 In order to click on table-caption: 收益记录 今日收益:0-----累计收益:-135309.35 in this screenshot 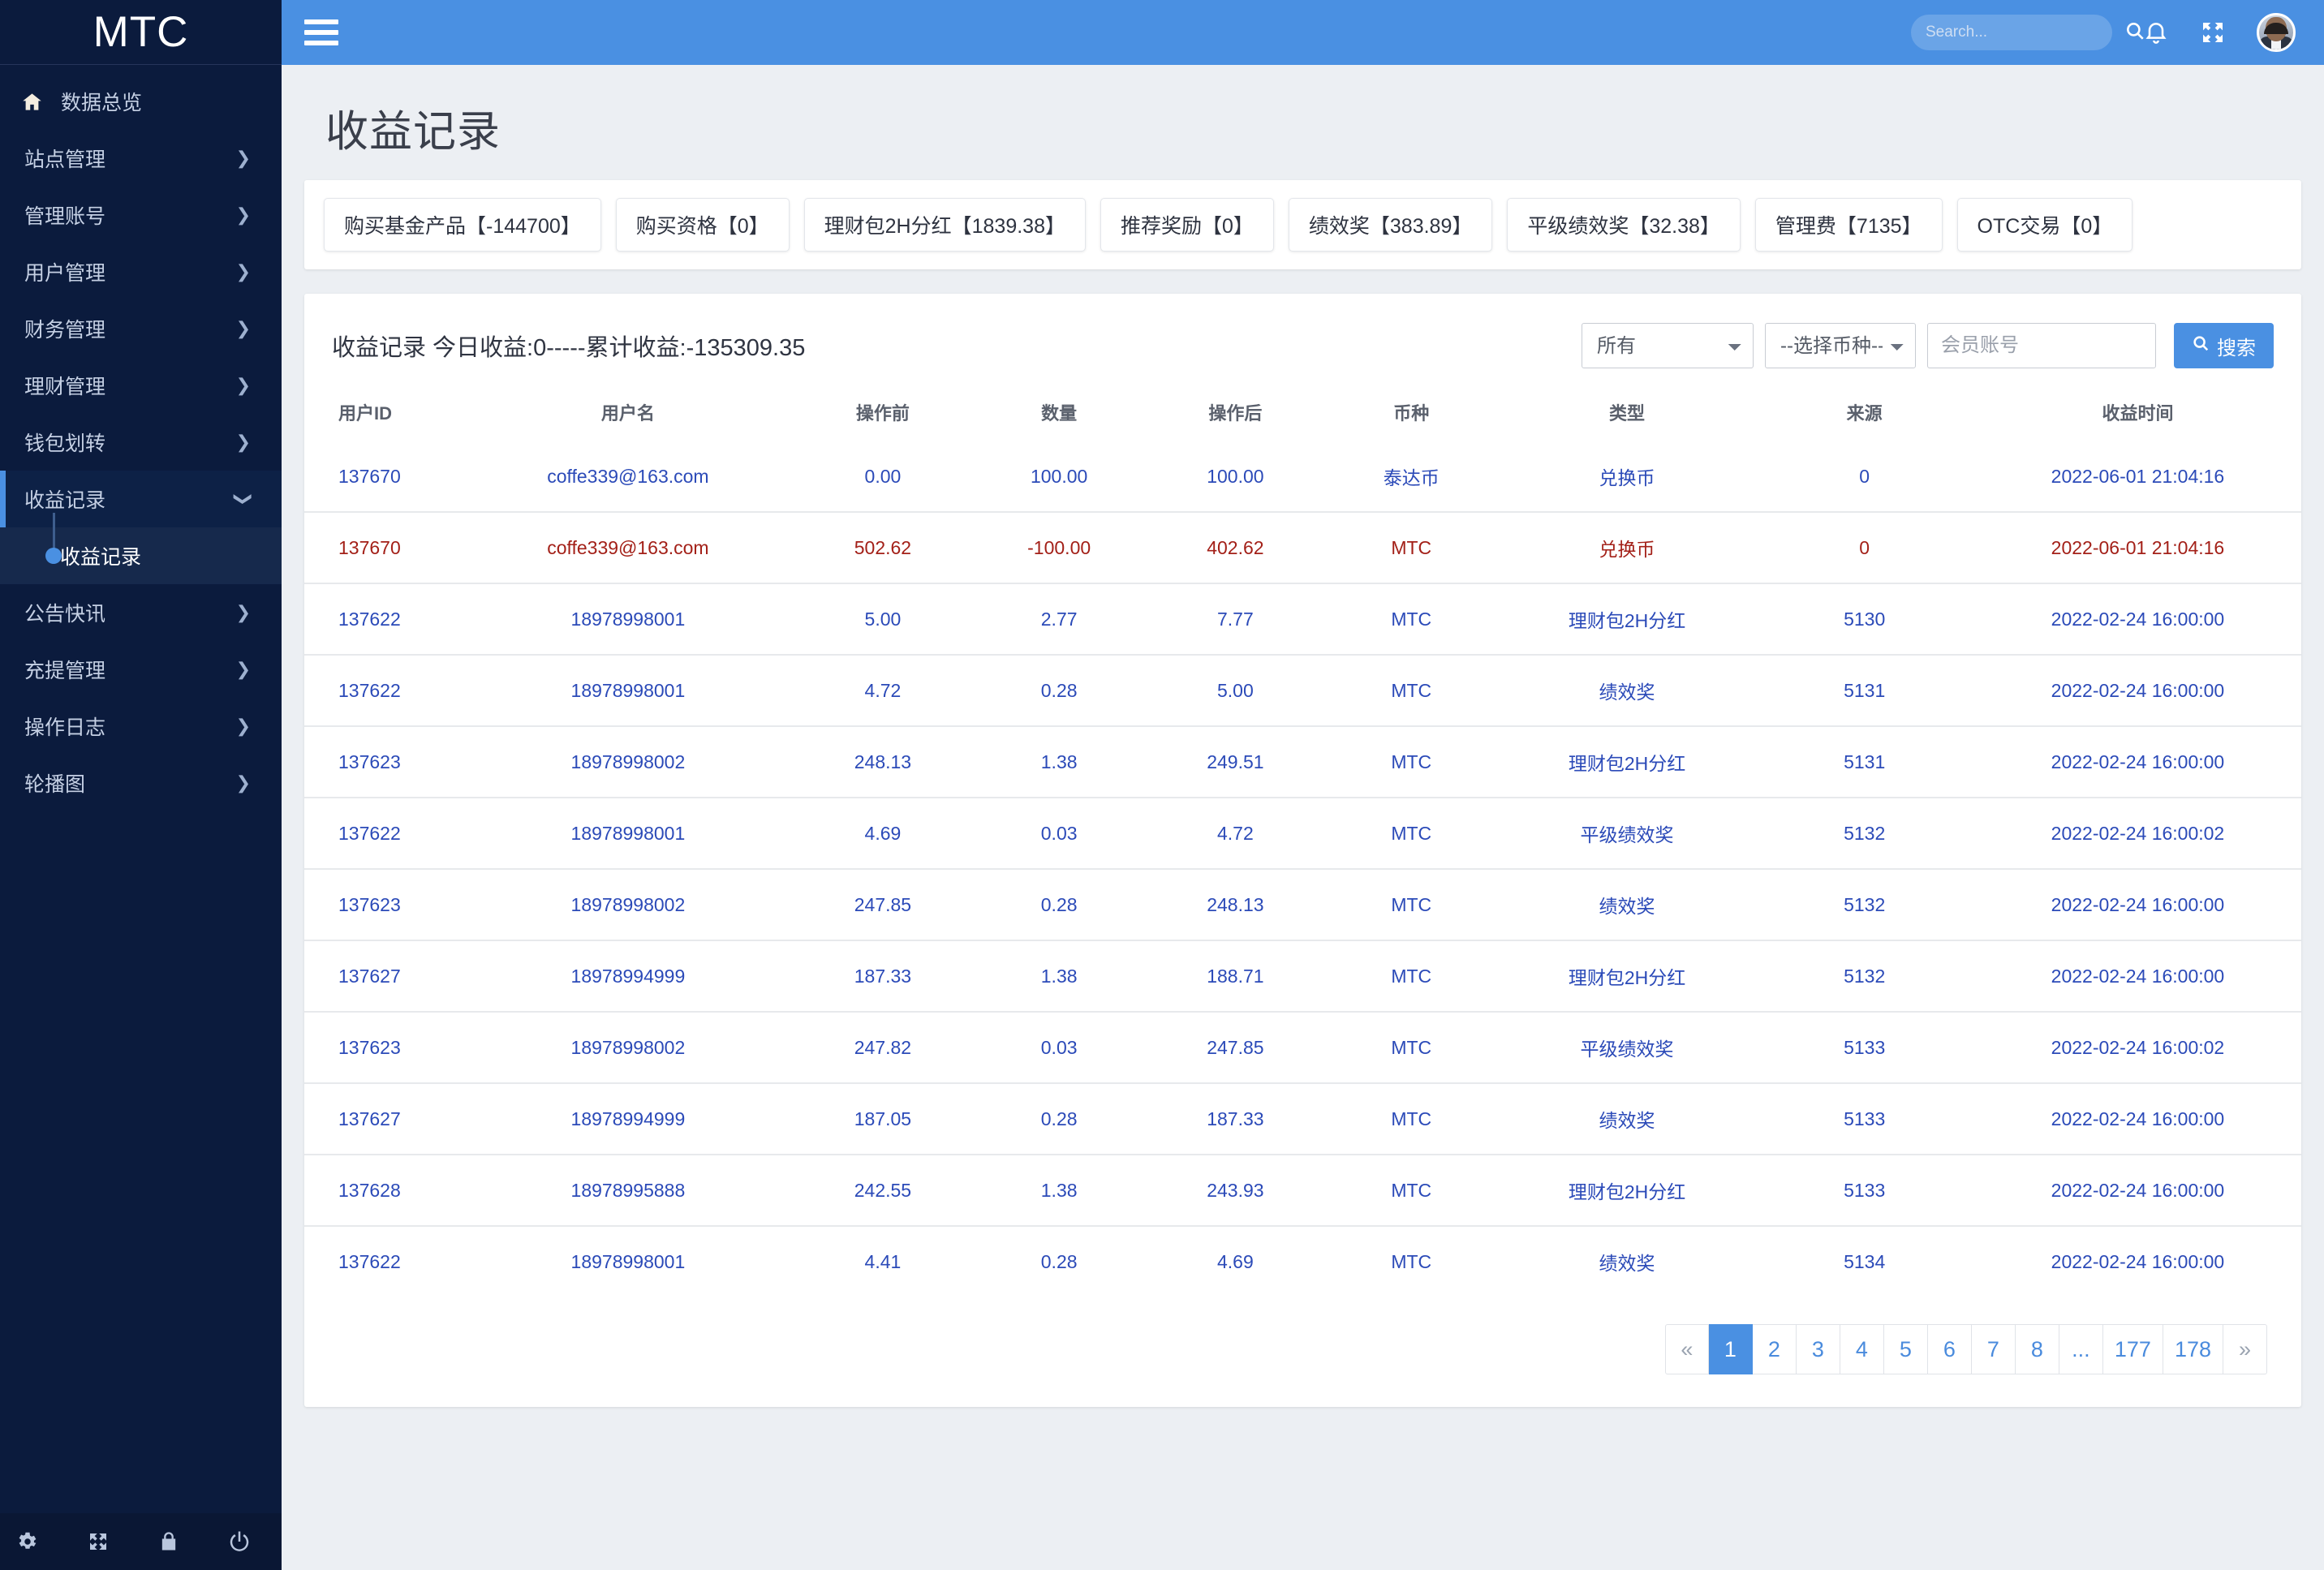, I will do `click(569, 348)`.